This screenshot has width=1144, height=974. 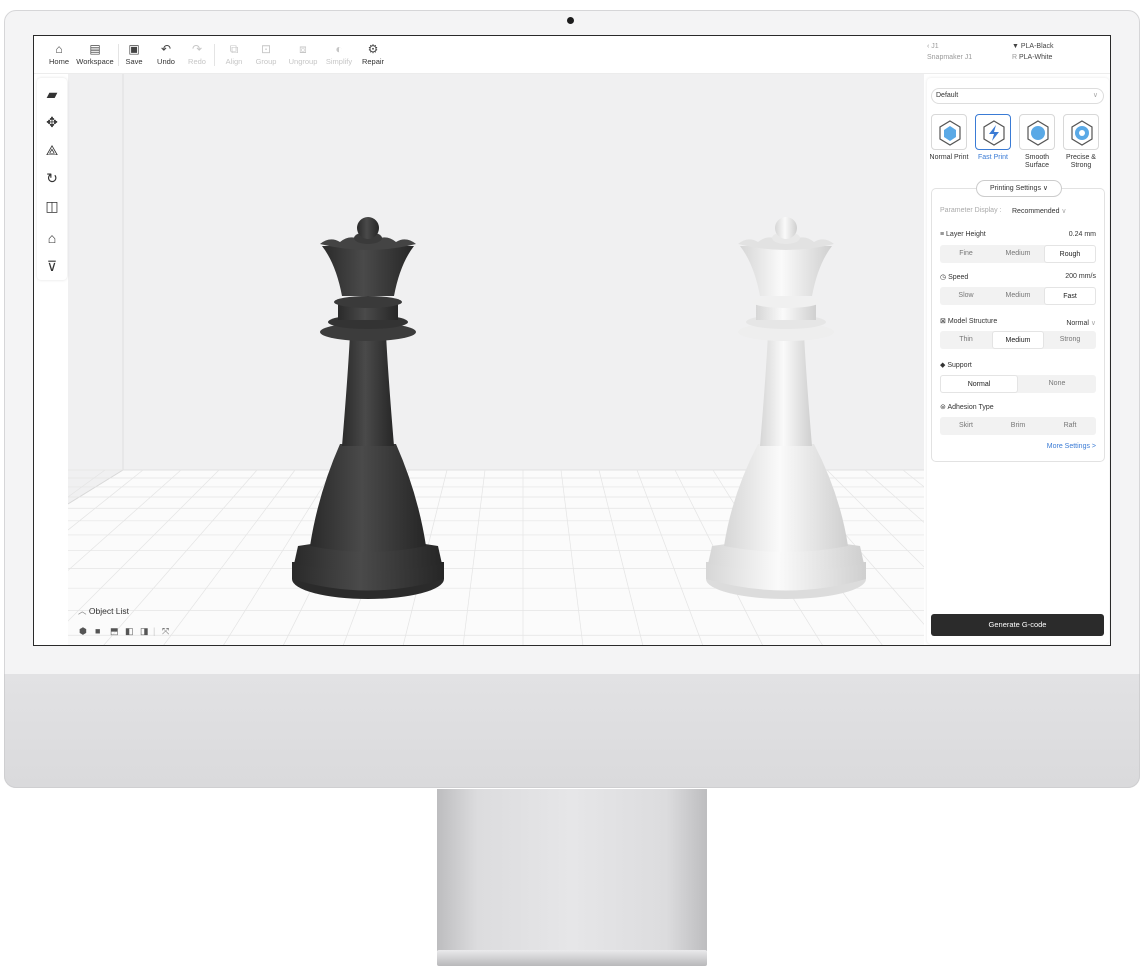 I want to click on scale-icon: ⟁, so click(x=52, y=150).